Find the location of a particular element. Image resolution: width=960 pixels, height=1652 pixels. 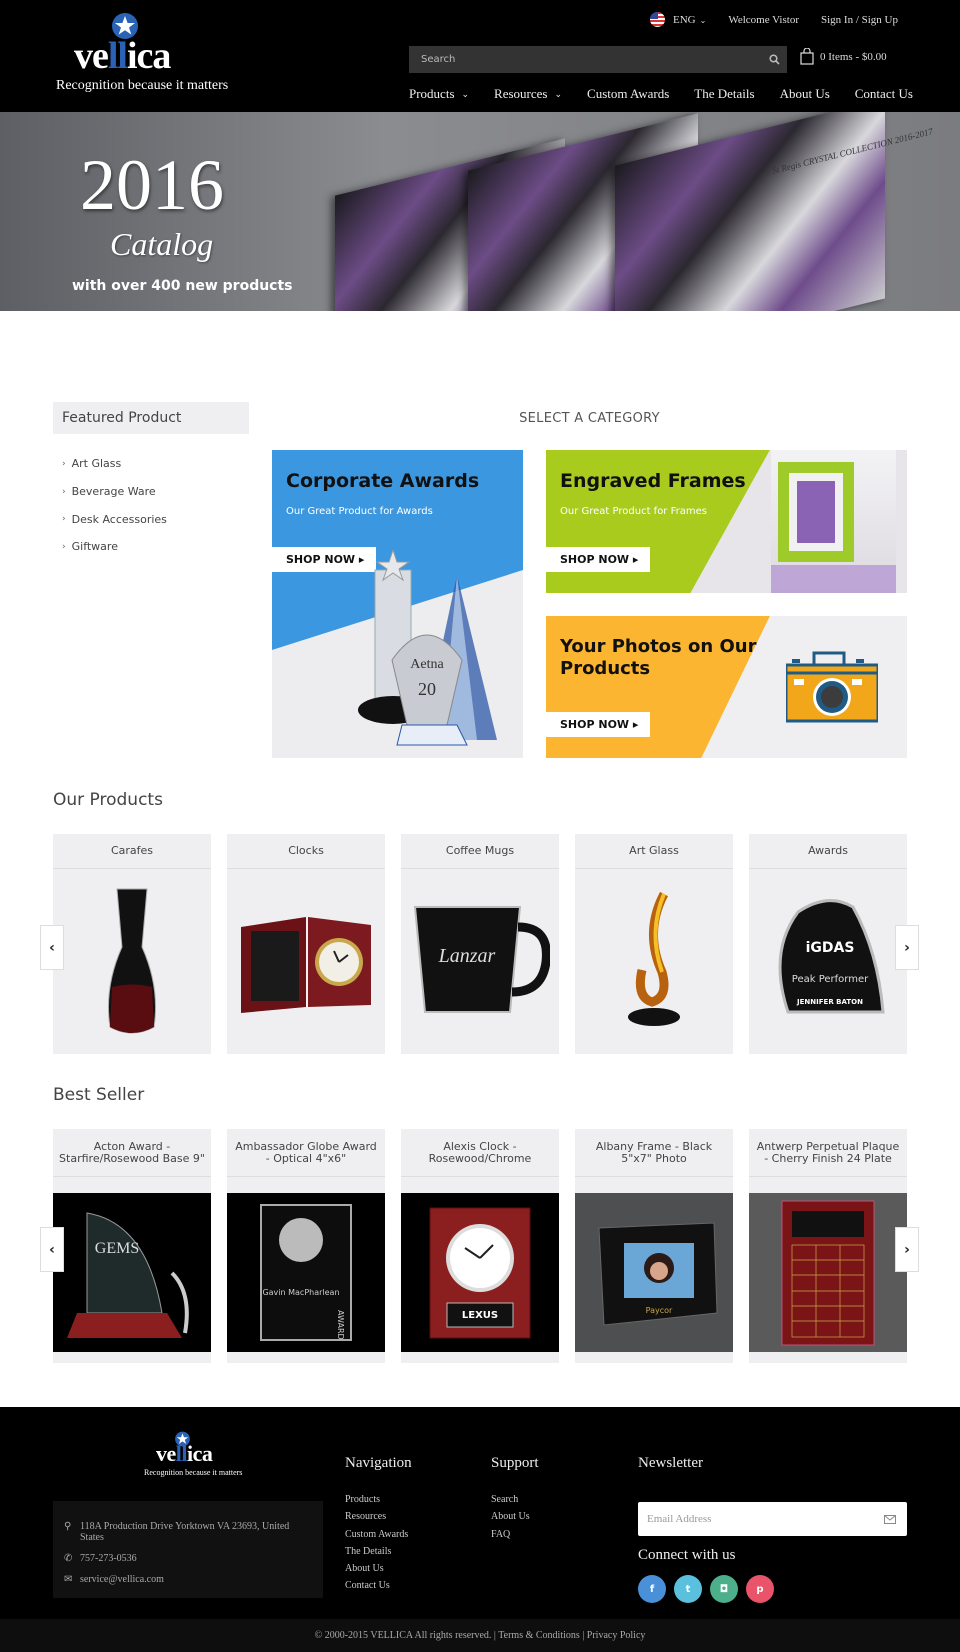

svg-text: iGDAS is located at coordinates (830, 948).